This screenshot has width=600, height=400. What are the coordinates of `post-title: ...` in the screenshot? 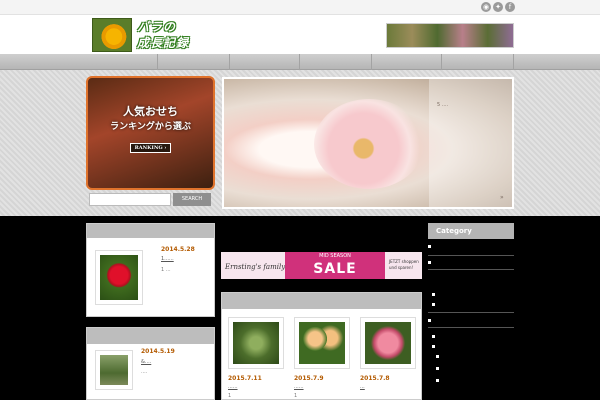 It's located at (362, 387).